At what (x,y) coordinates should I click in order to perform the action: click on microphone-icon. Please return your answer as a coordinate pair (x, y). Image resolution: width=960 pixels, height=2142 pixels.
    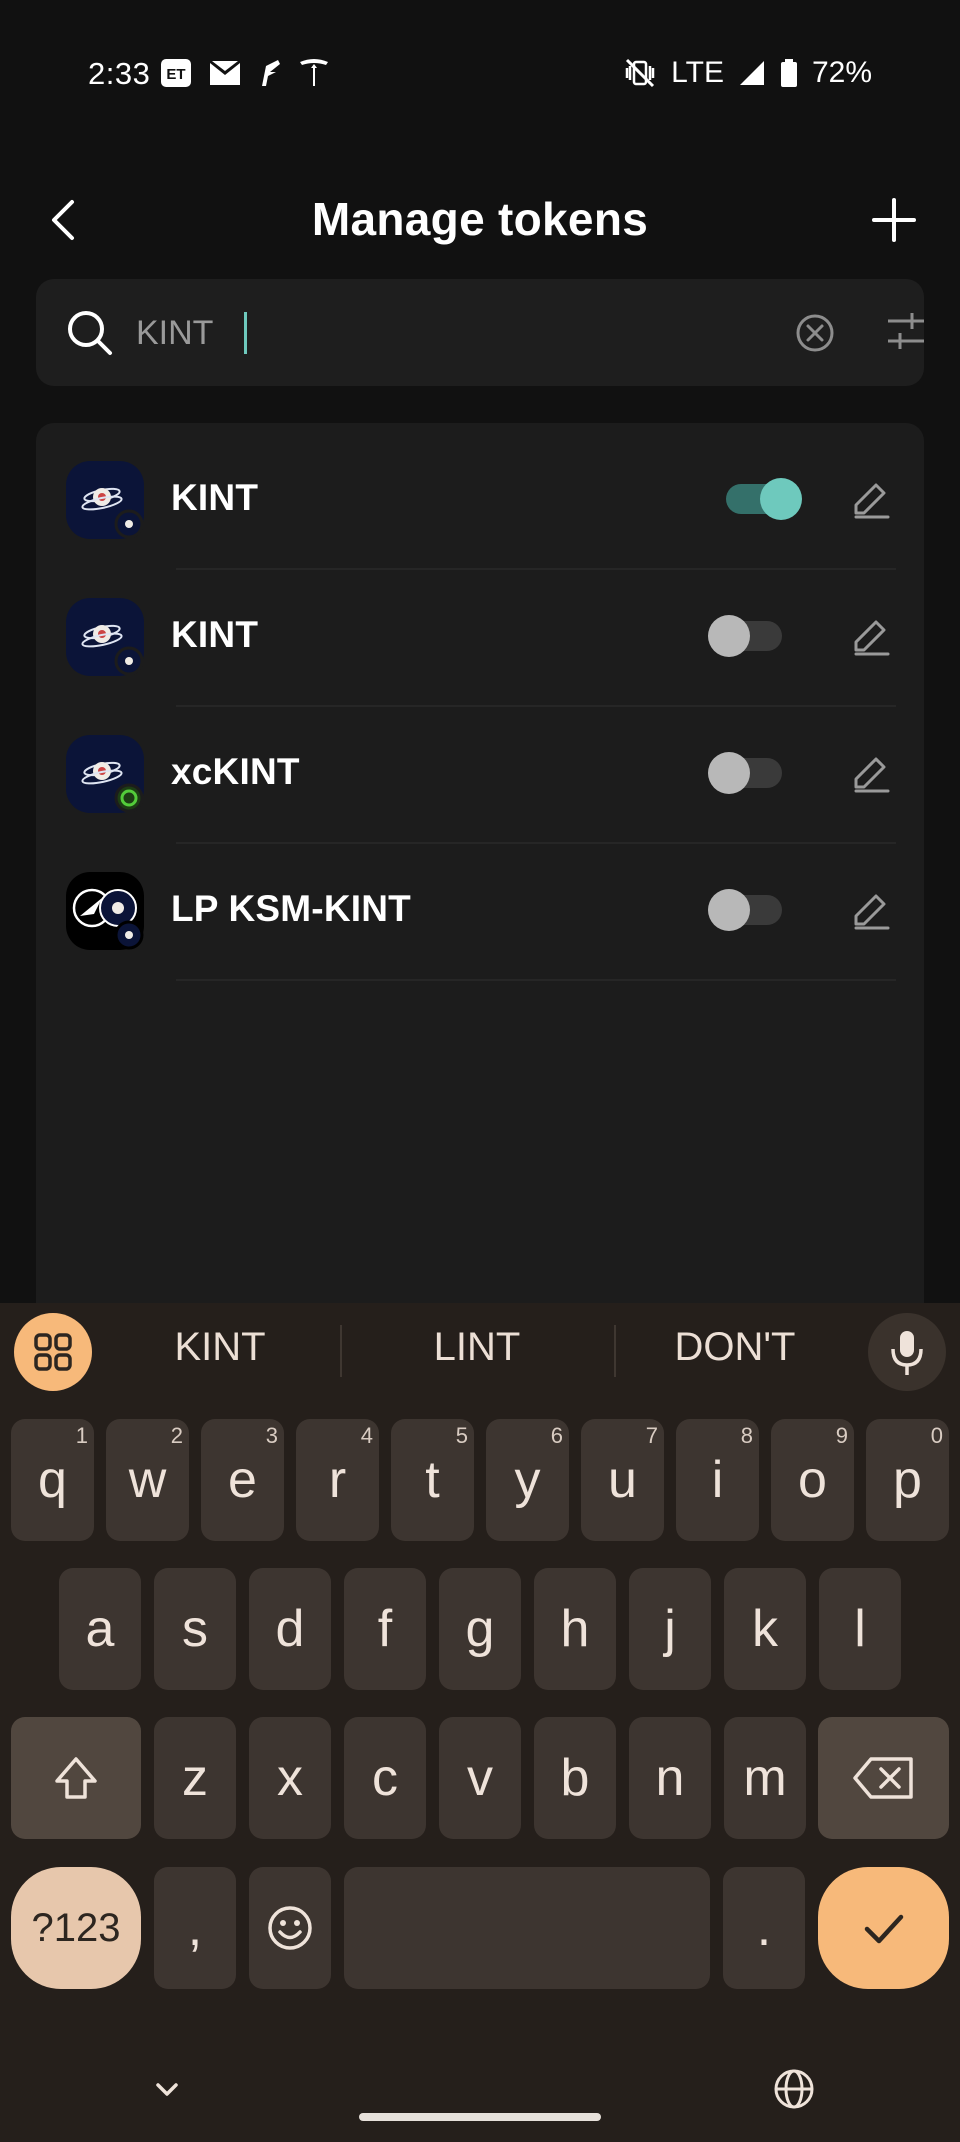
    Looking at the image, I should click on (907, 1353).